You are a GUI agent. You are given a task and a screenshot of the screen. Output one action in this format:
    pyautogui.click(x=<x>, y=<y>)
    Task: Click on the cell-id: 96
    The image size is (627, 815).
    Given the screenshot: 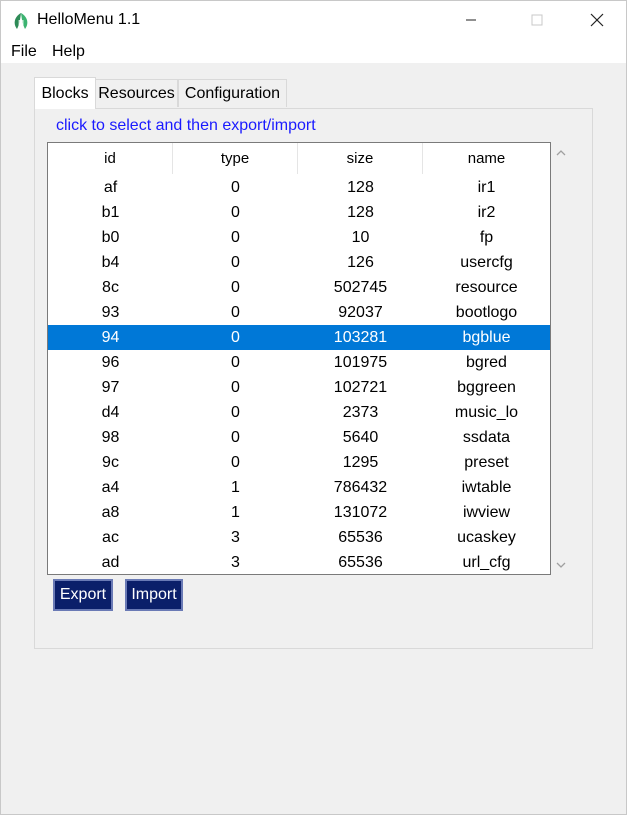 What is the action you would take?
    pyautogui.click(x=110, y=362)
    